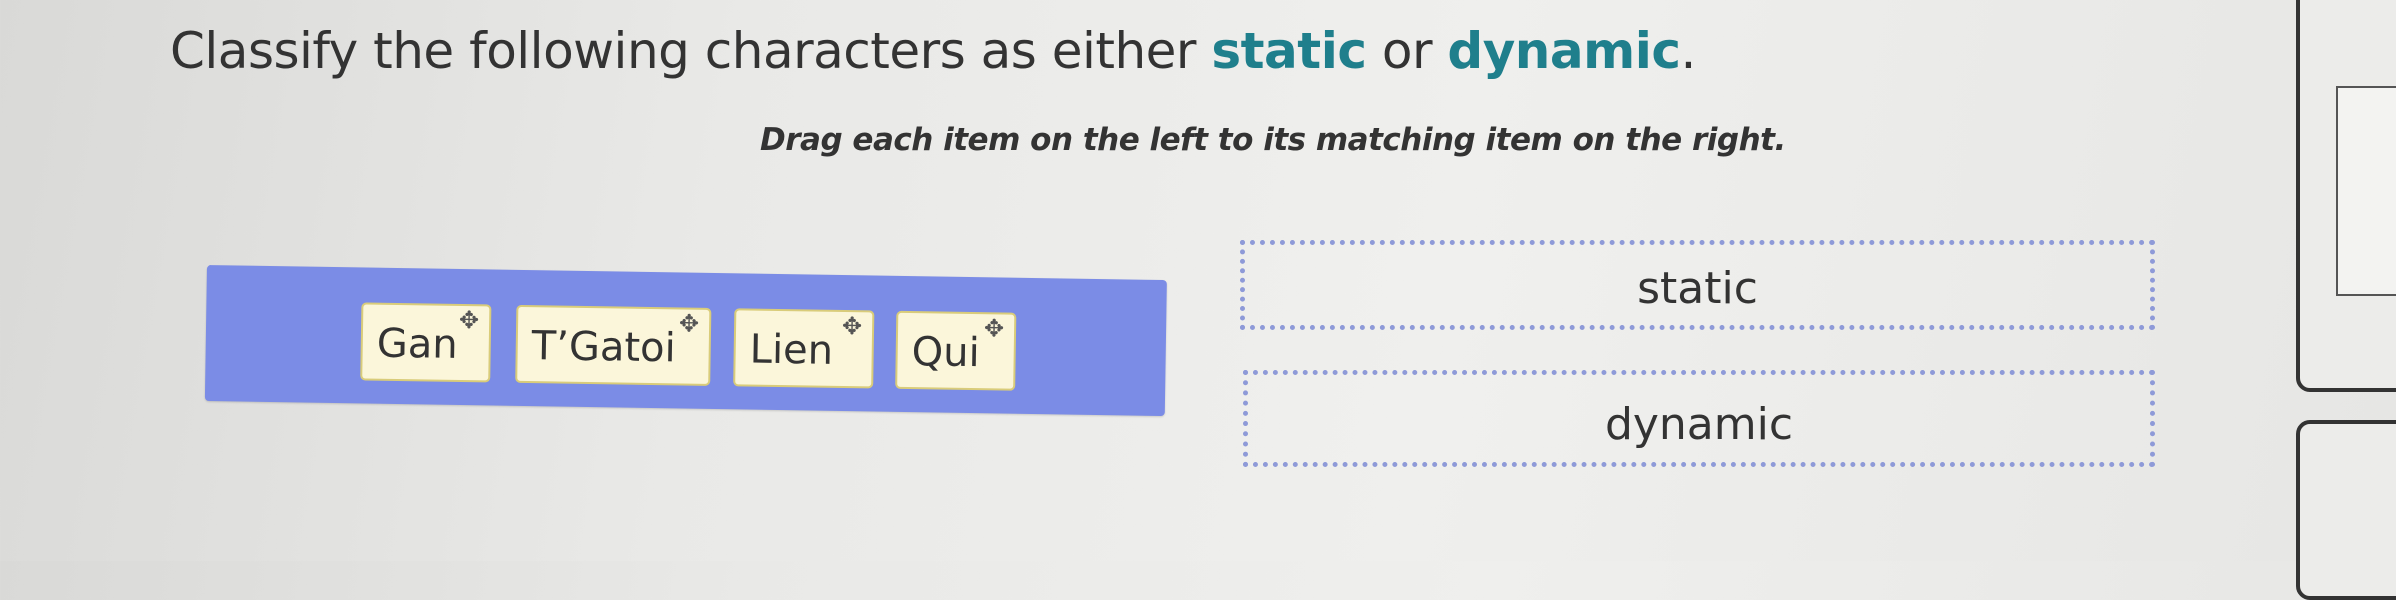 The height and width of the screenshot is (600, 2396). Describe the element at coordinates (1688, 51) in the screenshot. I see `question-suffix: .` at that location.